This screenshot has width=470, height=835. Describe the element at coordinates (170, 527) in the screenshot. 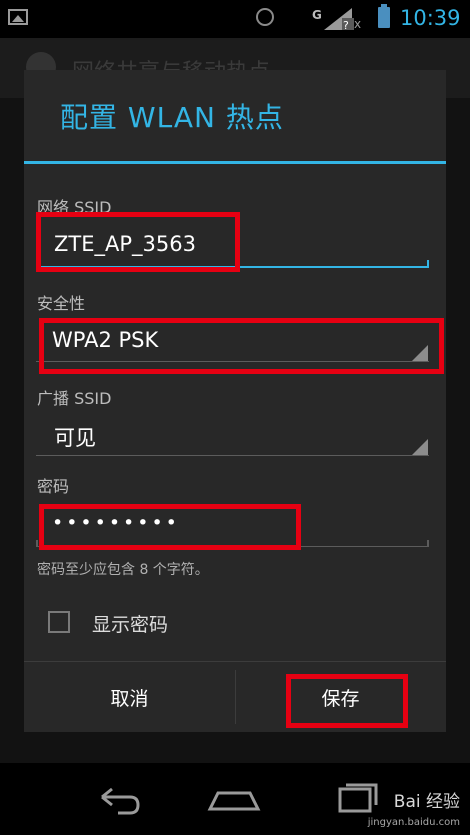

I see `password-highlight-box` at that location.